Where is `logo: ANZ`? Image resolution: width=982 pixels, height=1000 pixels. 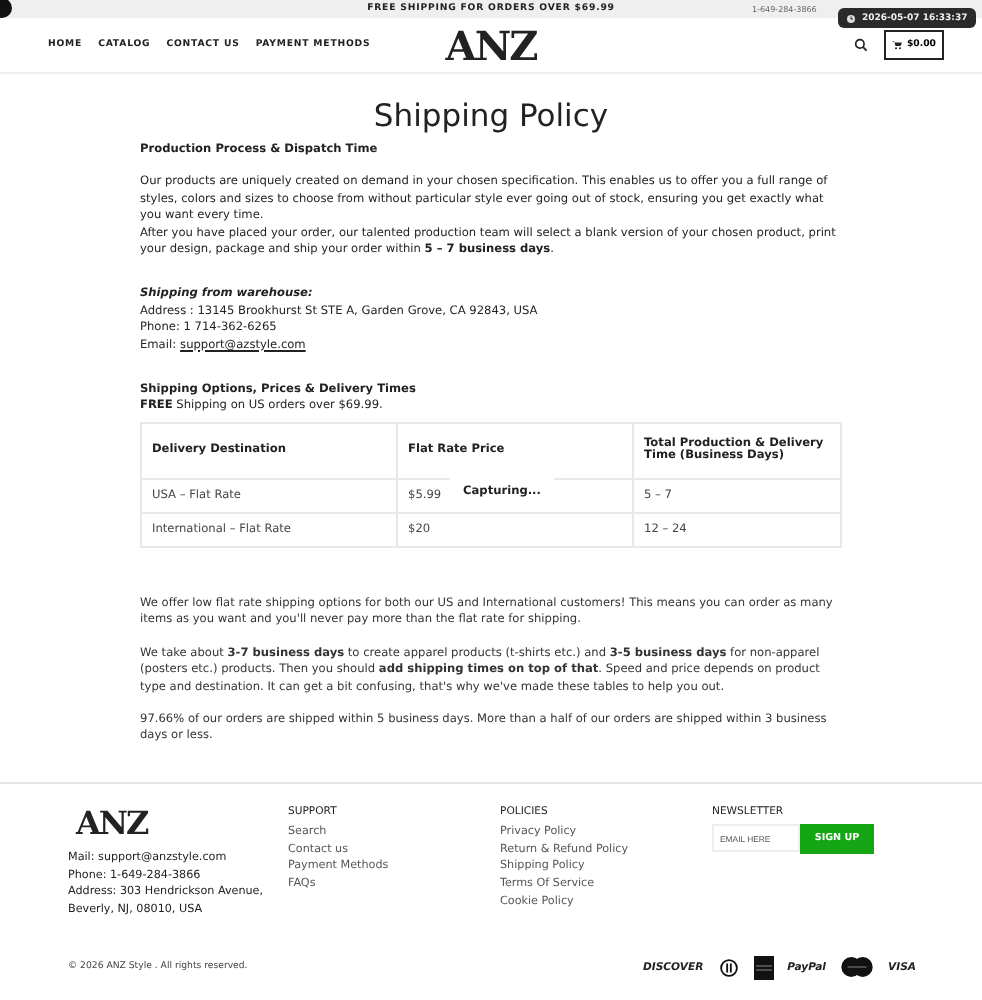 logo: ANZ is located at coordinates (491, 45).